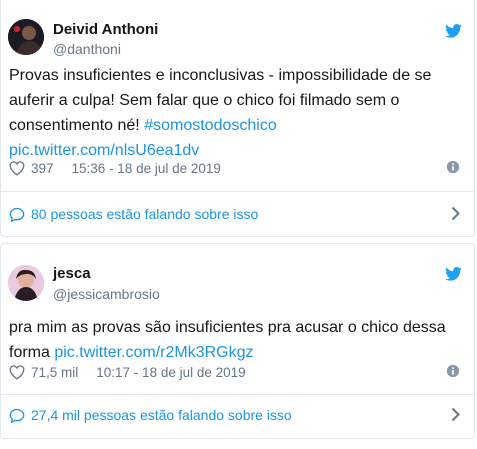 Image resolution: width=477 pixels, height=449 pixels. I want to click on hashtag-link: #somostodoschico, so click(210, 125).